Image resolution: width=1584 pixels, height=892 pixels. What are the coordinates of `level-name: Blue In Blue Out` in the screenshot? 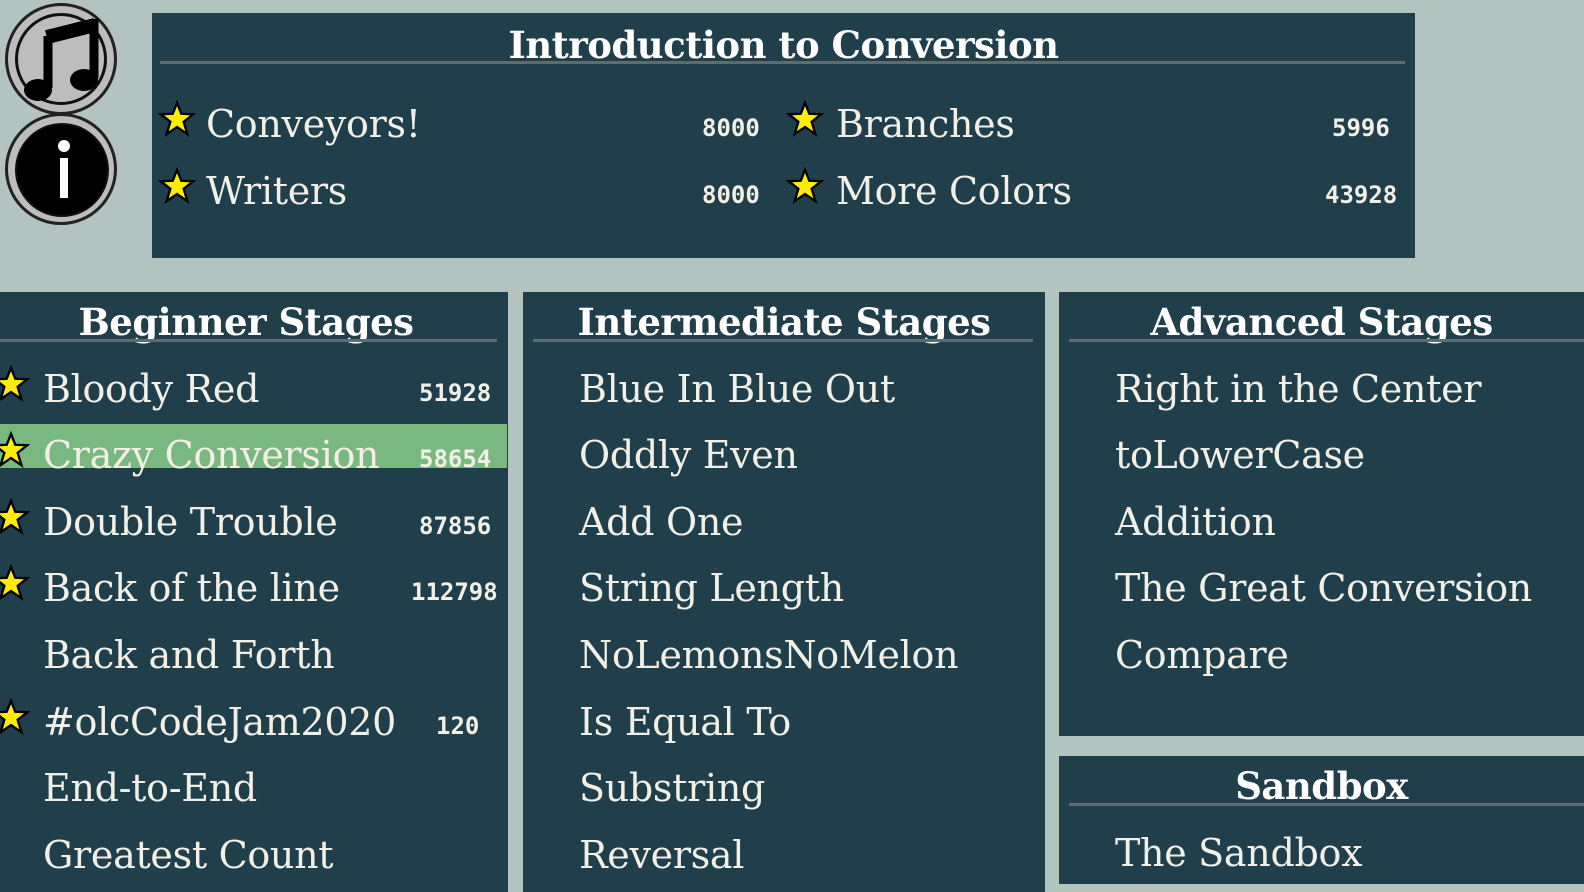 It's located at (737, 389).